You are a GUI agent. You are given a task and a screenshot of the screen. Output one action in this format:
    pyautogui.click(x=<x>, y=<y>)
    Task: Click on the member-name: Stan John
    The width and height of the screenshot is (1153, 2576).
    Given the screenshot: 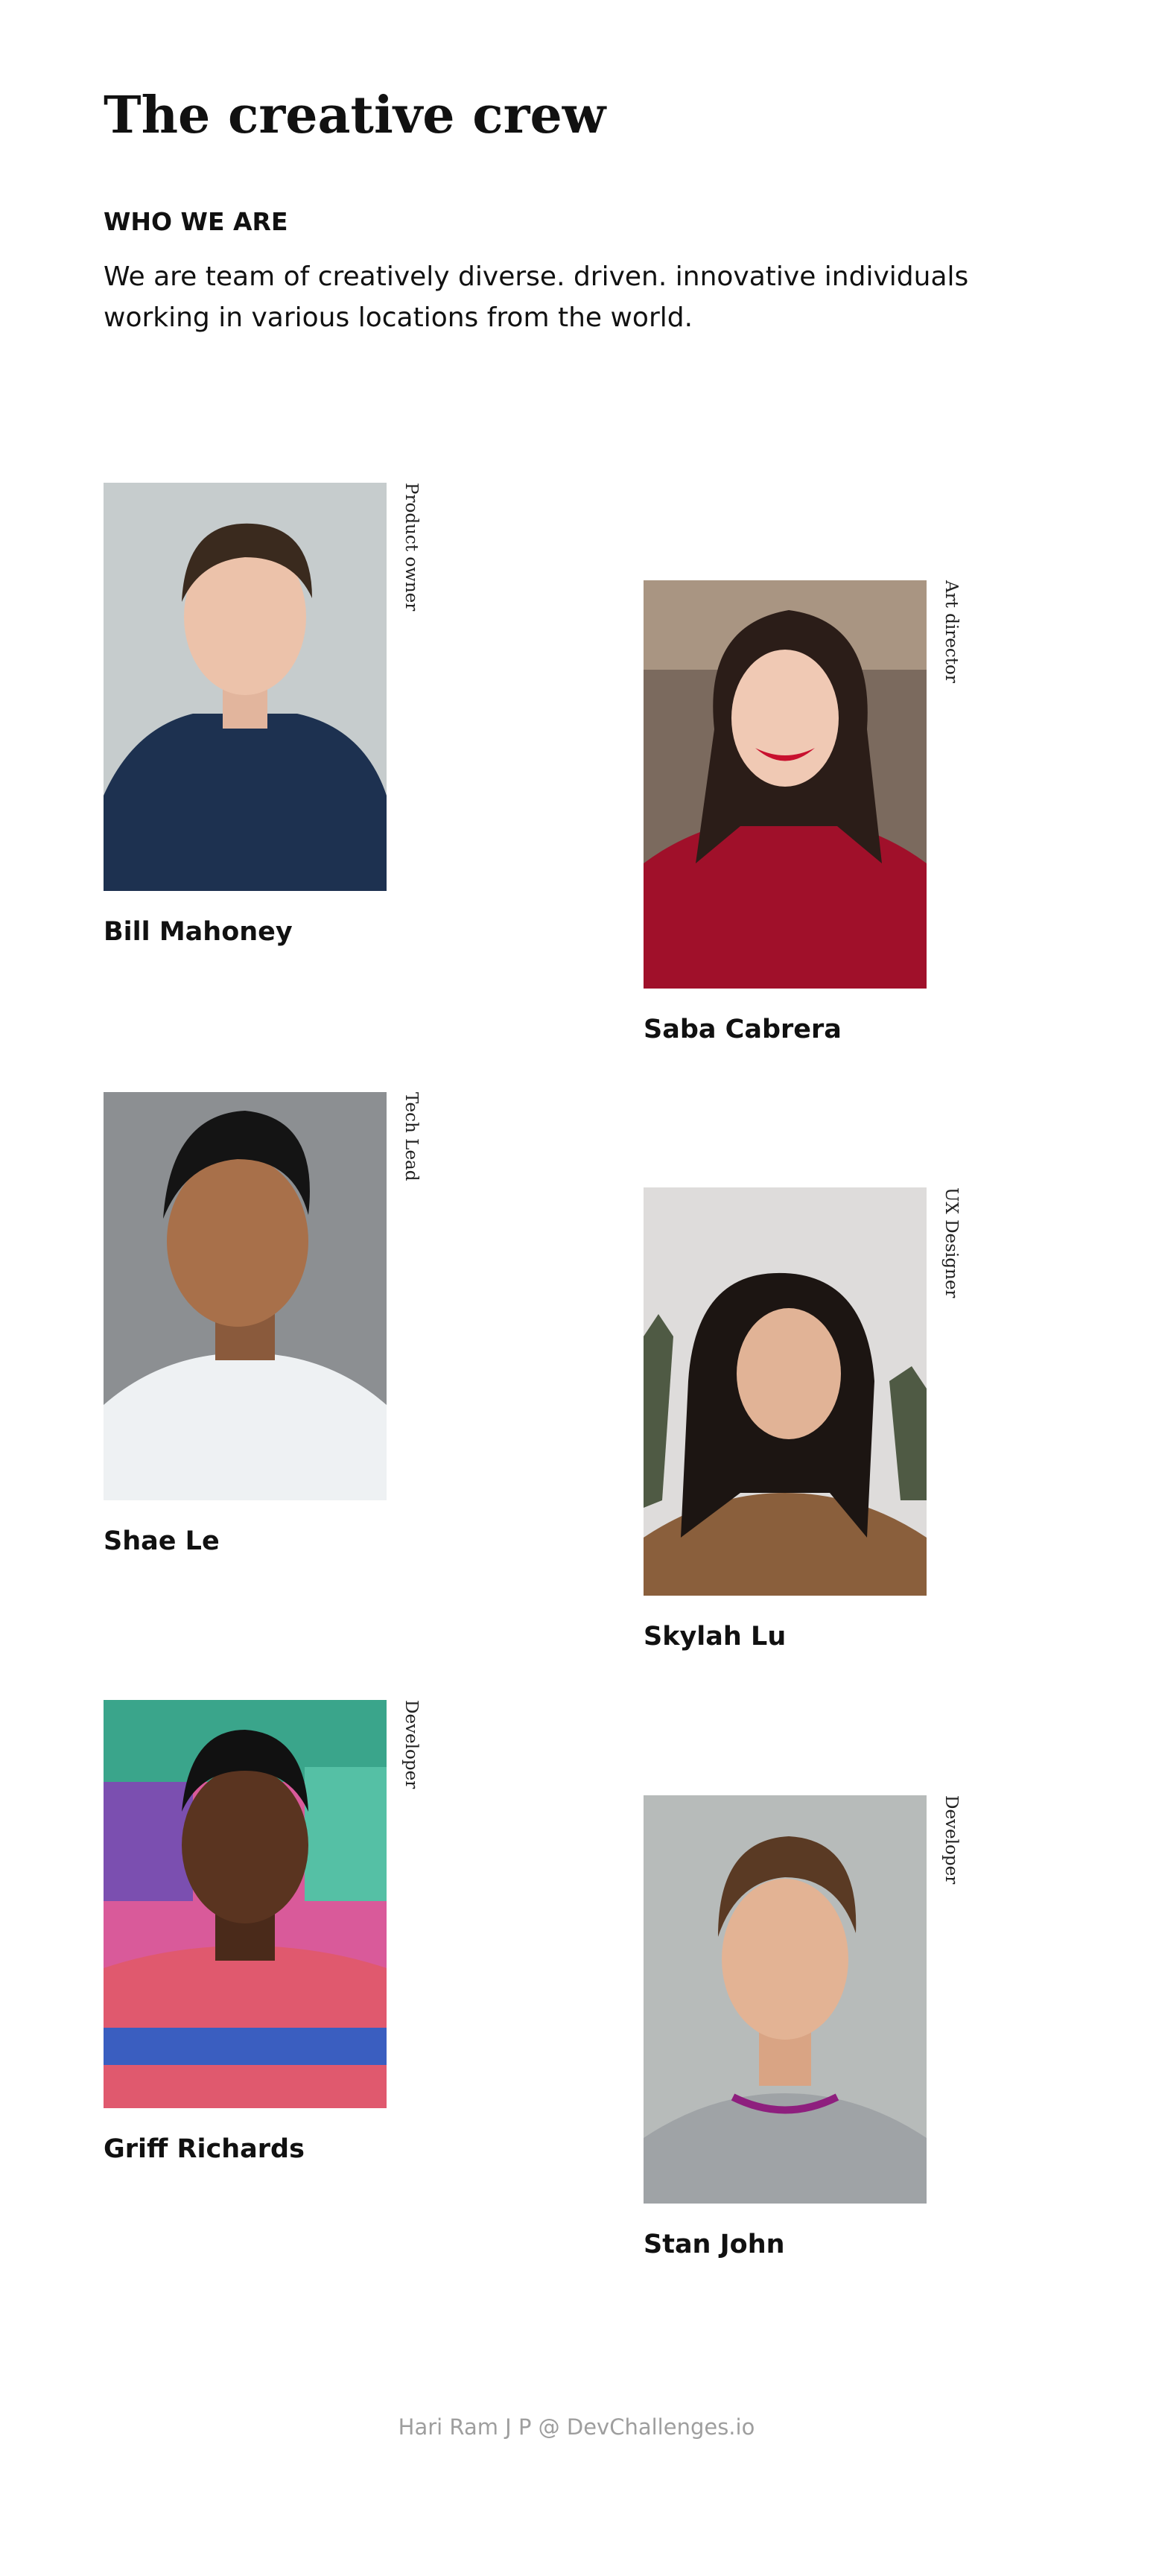 What is the action you would take?
    pyautogui.click(x=714, y=2245)
    